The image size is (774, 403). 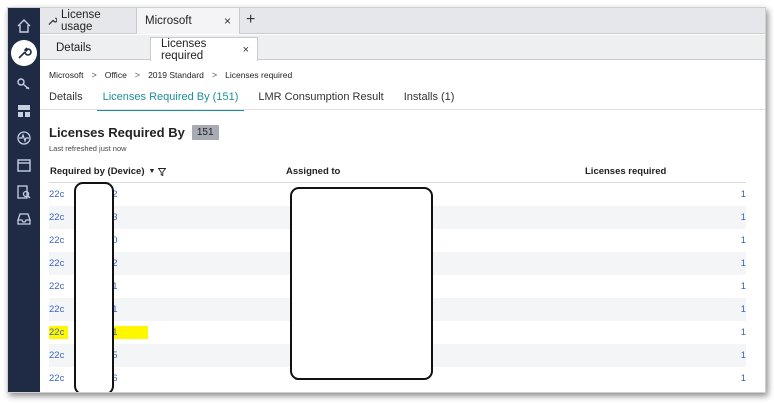 I want to click on calendar-icon, so click(x=24, y=165).